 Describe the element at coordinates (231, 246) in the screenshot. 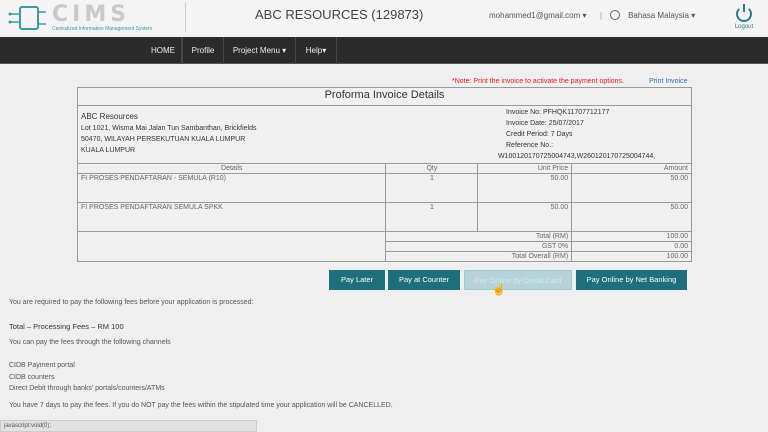

I see `blank-cell` at that location.